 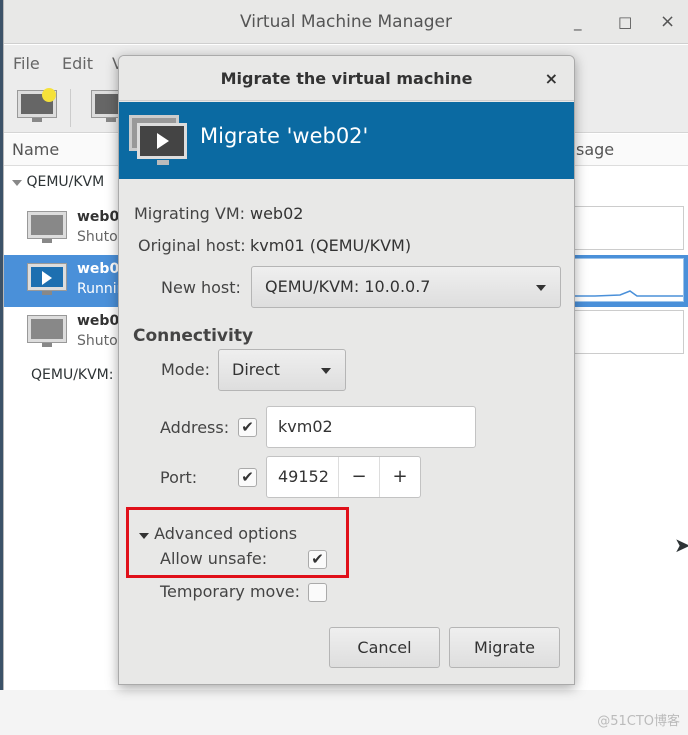 What do you see at coordinates (47, 281) in the screenshot?
I see `vm-running-icon` at bounding box center [47, 281].